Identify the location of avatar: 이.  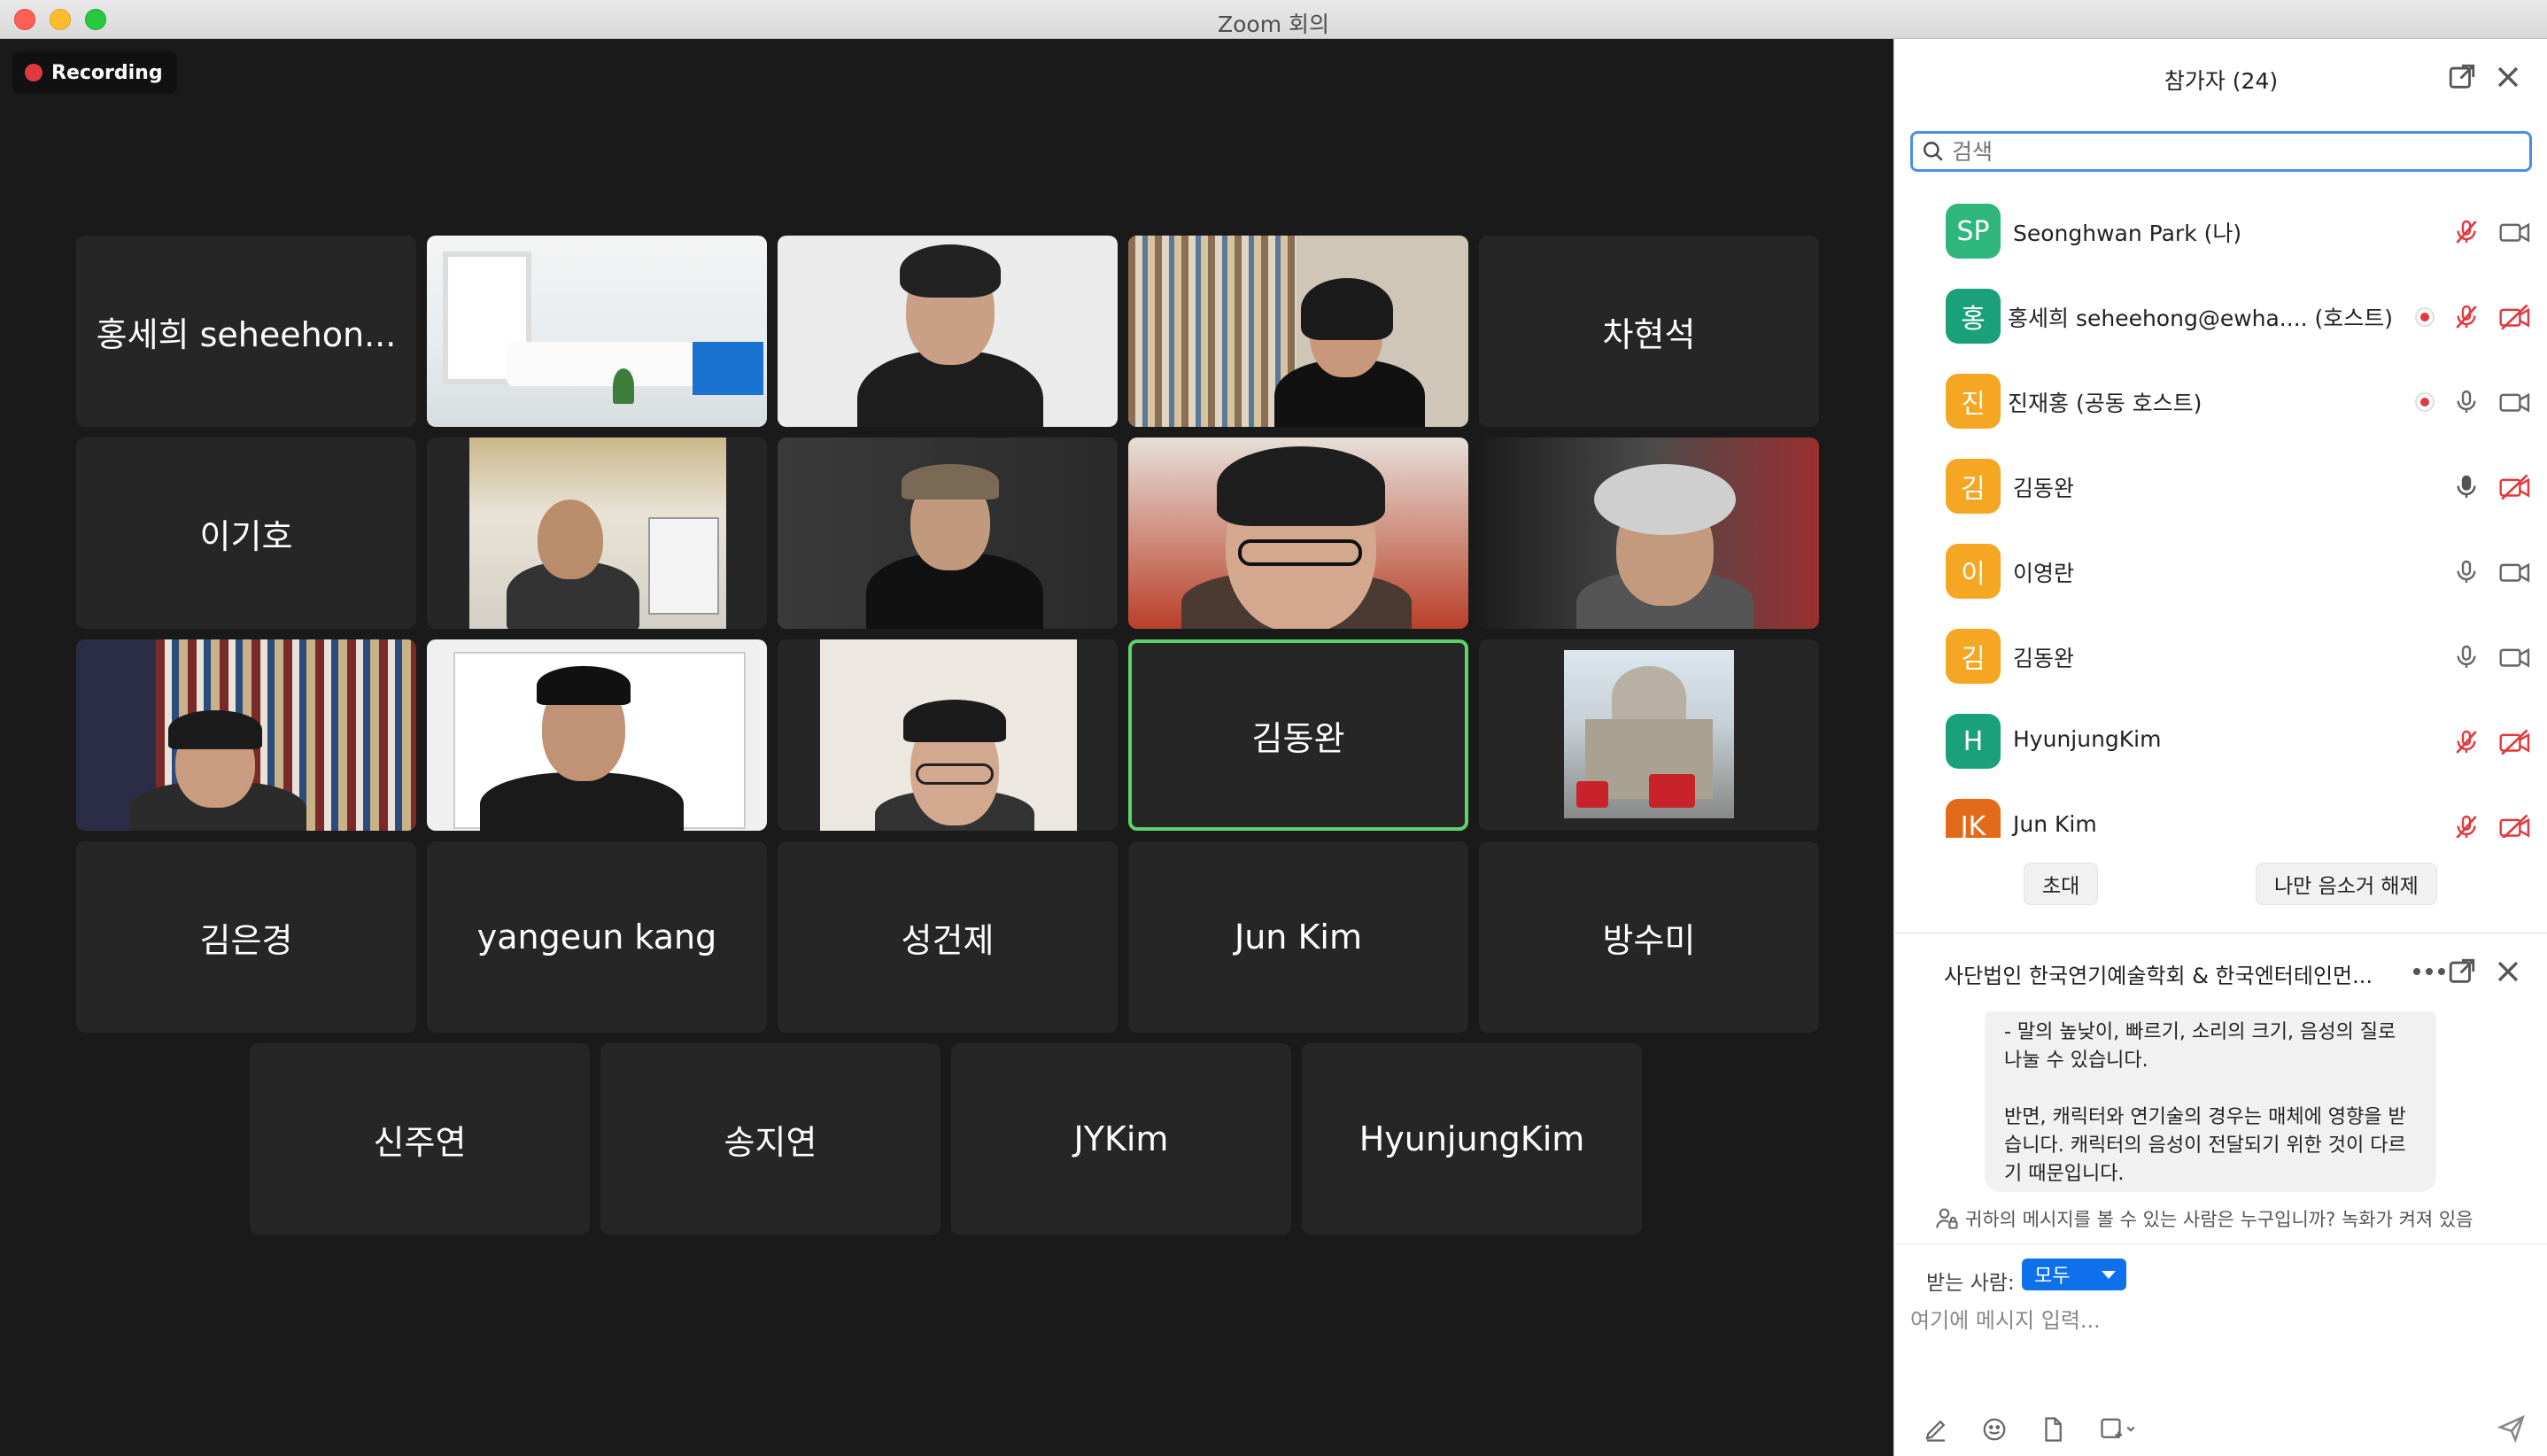
(1974, 571).